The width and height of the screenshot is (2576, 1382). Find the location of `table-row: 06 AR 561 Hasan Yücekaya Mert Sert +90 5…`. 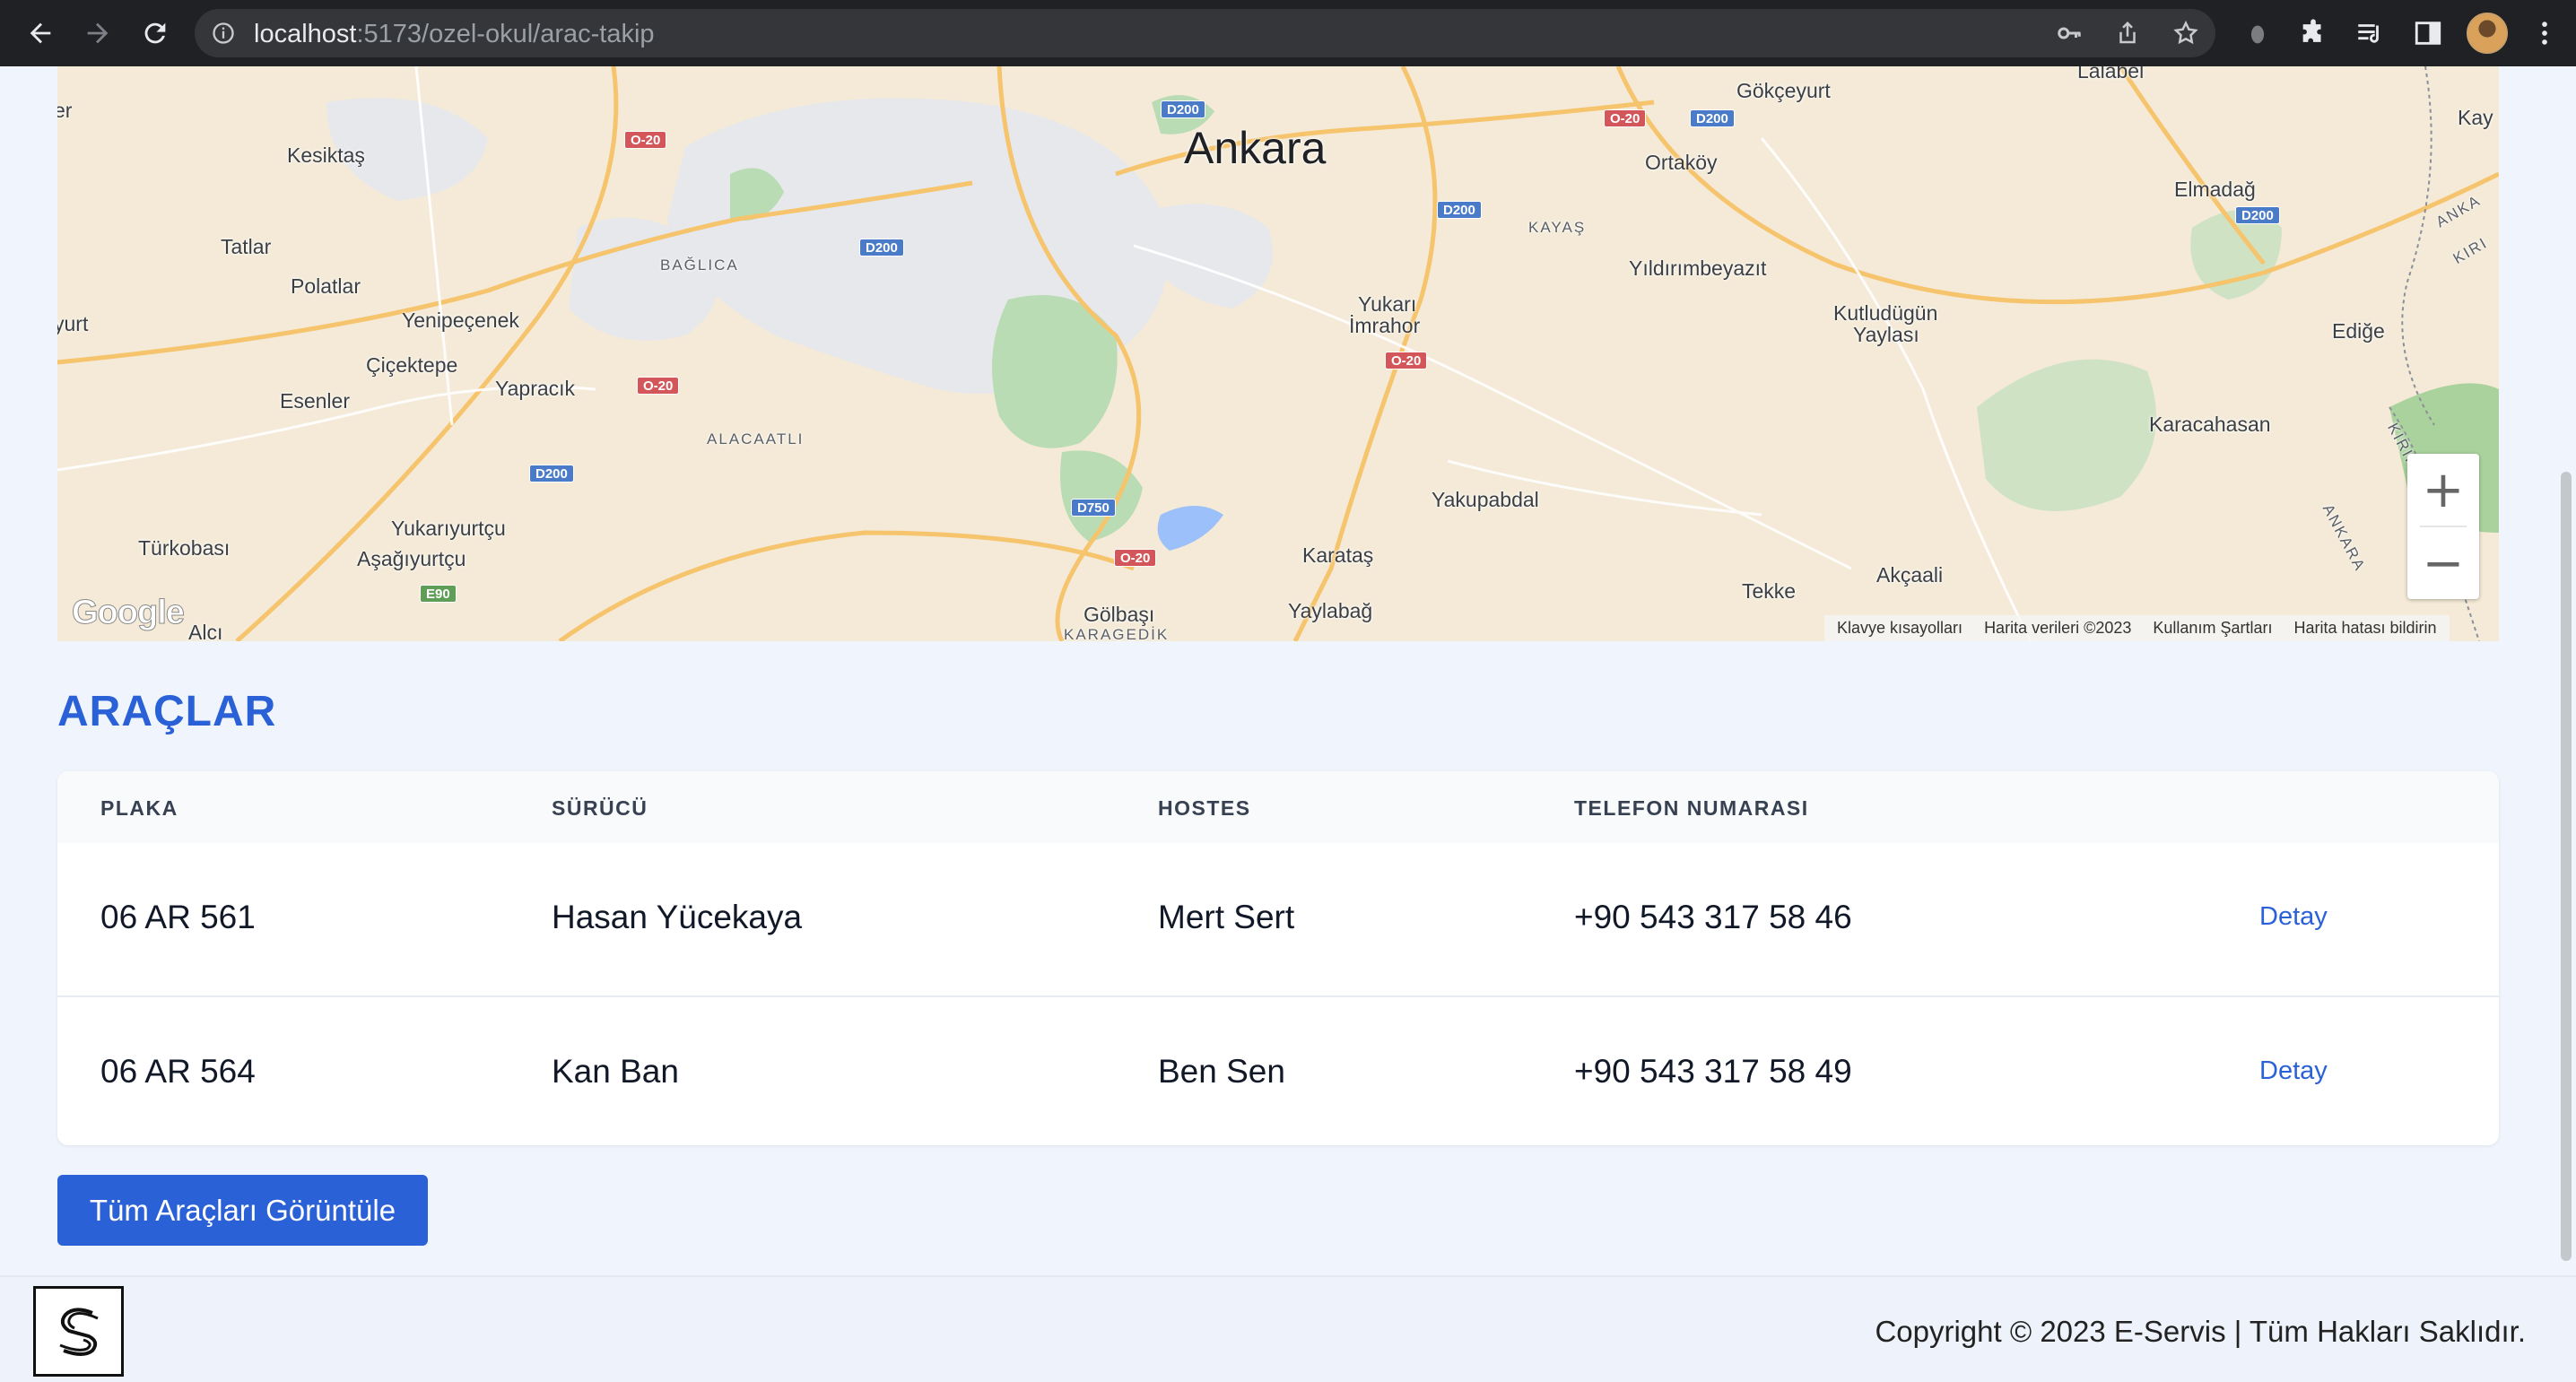

table-row: 06 AR 561 Hasan Yücekaya Mert Sert +90 5… is located at coordinates (1278, 919).